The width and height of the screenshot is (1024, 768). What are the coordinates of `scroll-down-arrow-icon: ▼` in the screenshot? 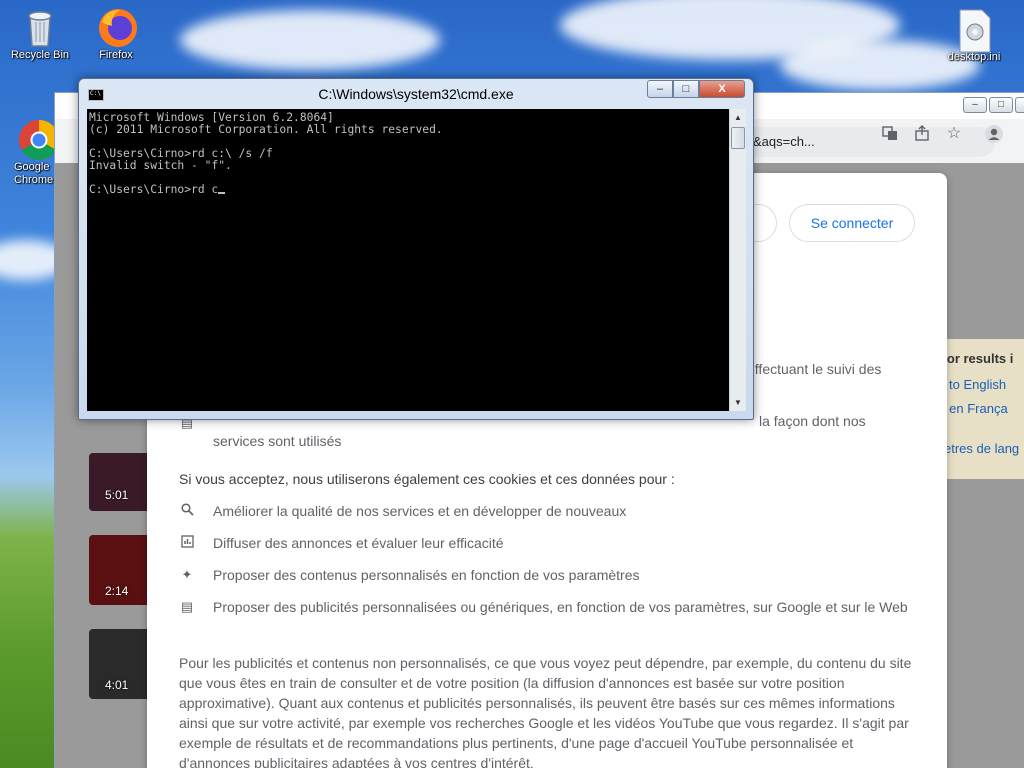 It's located at (738, 402).